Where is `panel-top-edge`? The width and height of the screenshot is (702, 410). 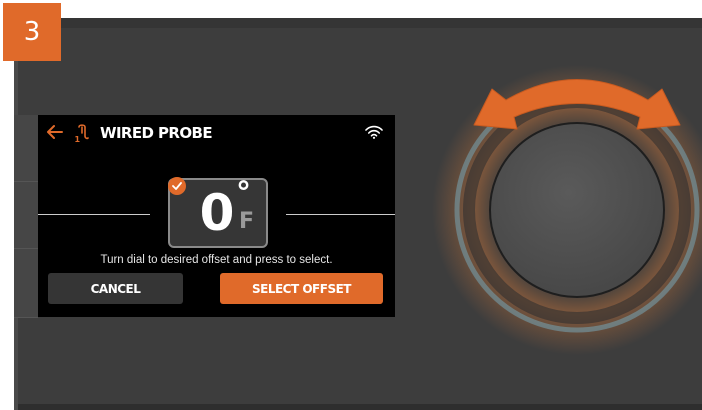
panel-top-edge is located at coordinates (358, 23).